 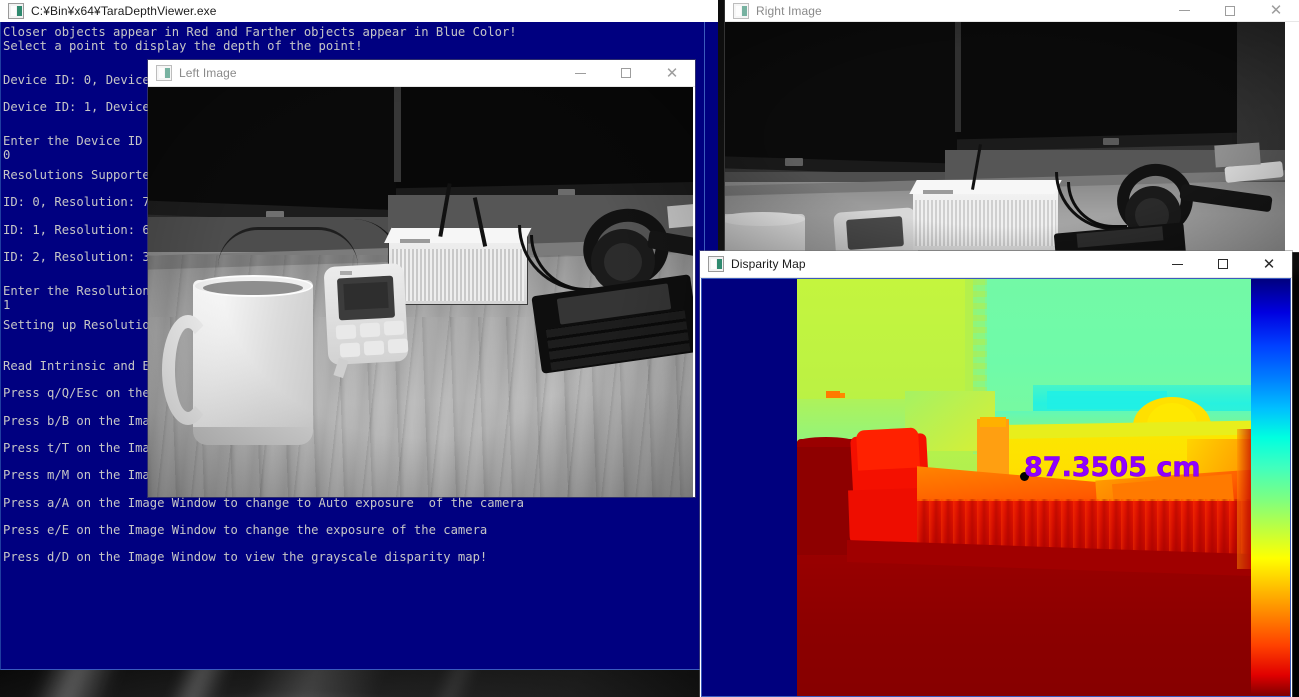 What do you see at coordinates (359, 11) in the screenshot?
I see `console-titlebar: C:¥Bin¥x64¥TaraDepthViewer.exe` at bounding box center [359, 11].